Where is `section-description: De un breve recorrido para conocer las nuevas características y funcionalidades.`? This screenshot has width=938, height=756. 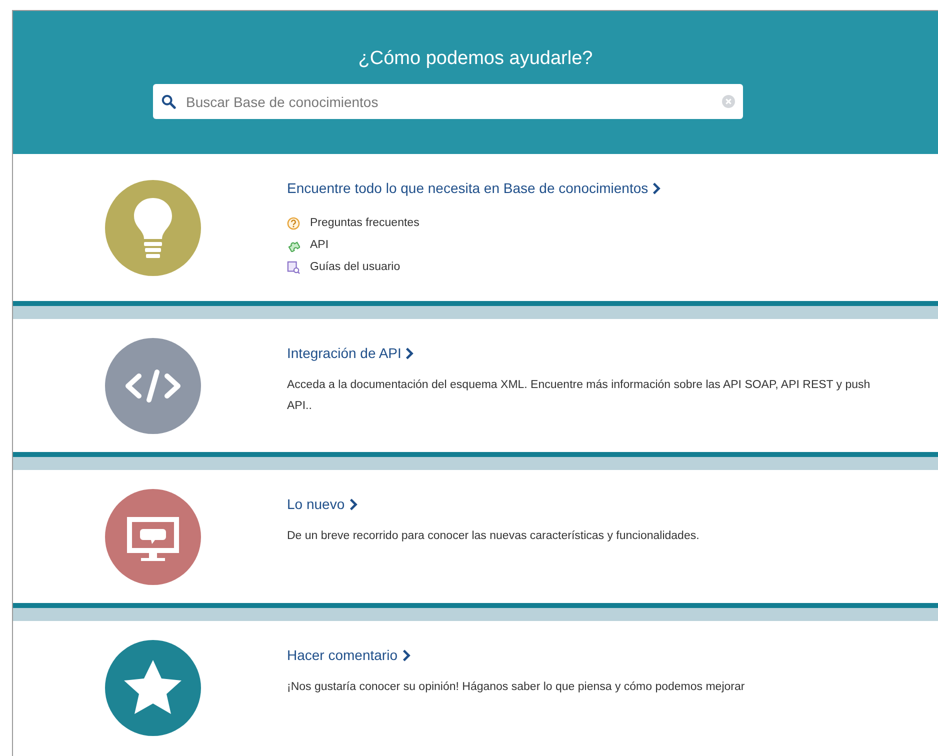 section-description: De un breve recorrido para conocer las nuevas características y funcionalidades. is located at coordinates (493, 536).